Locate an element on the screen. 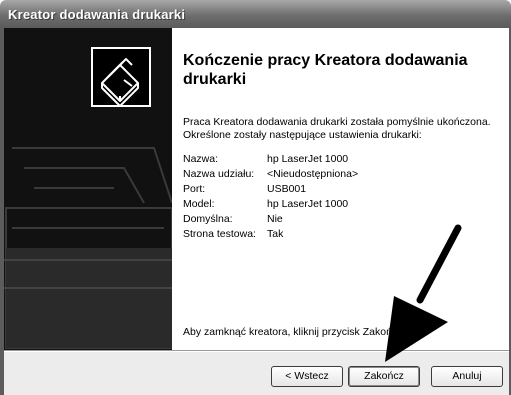 The image size is (511, 395). setting-value: Tak is located at coordinates (275, 234).